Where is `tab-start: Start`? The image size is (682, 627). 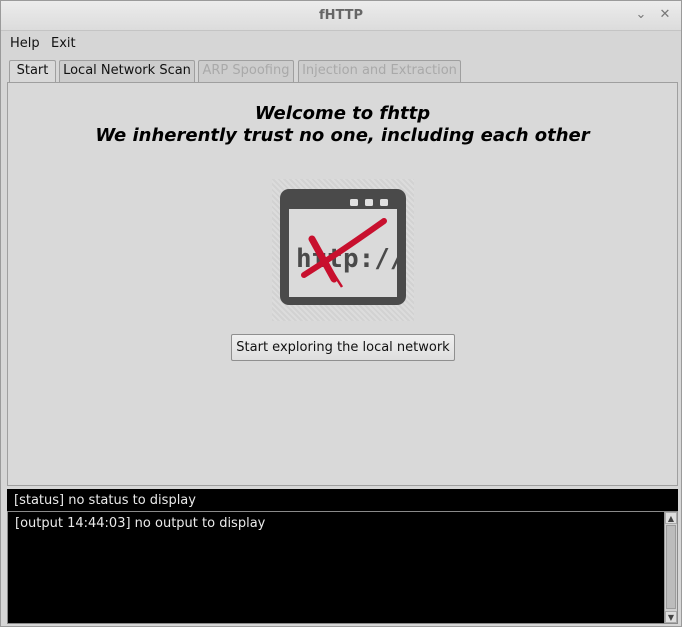 tab-start: Start is located at coordinates (32, 71).